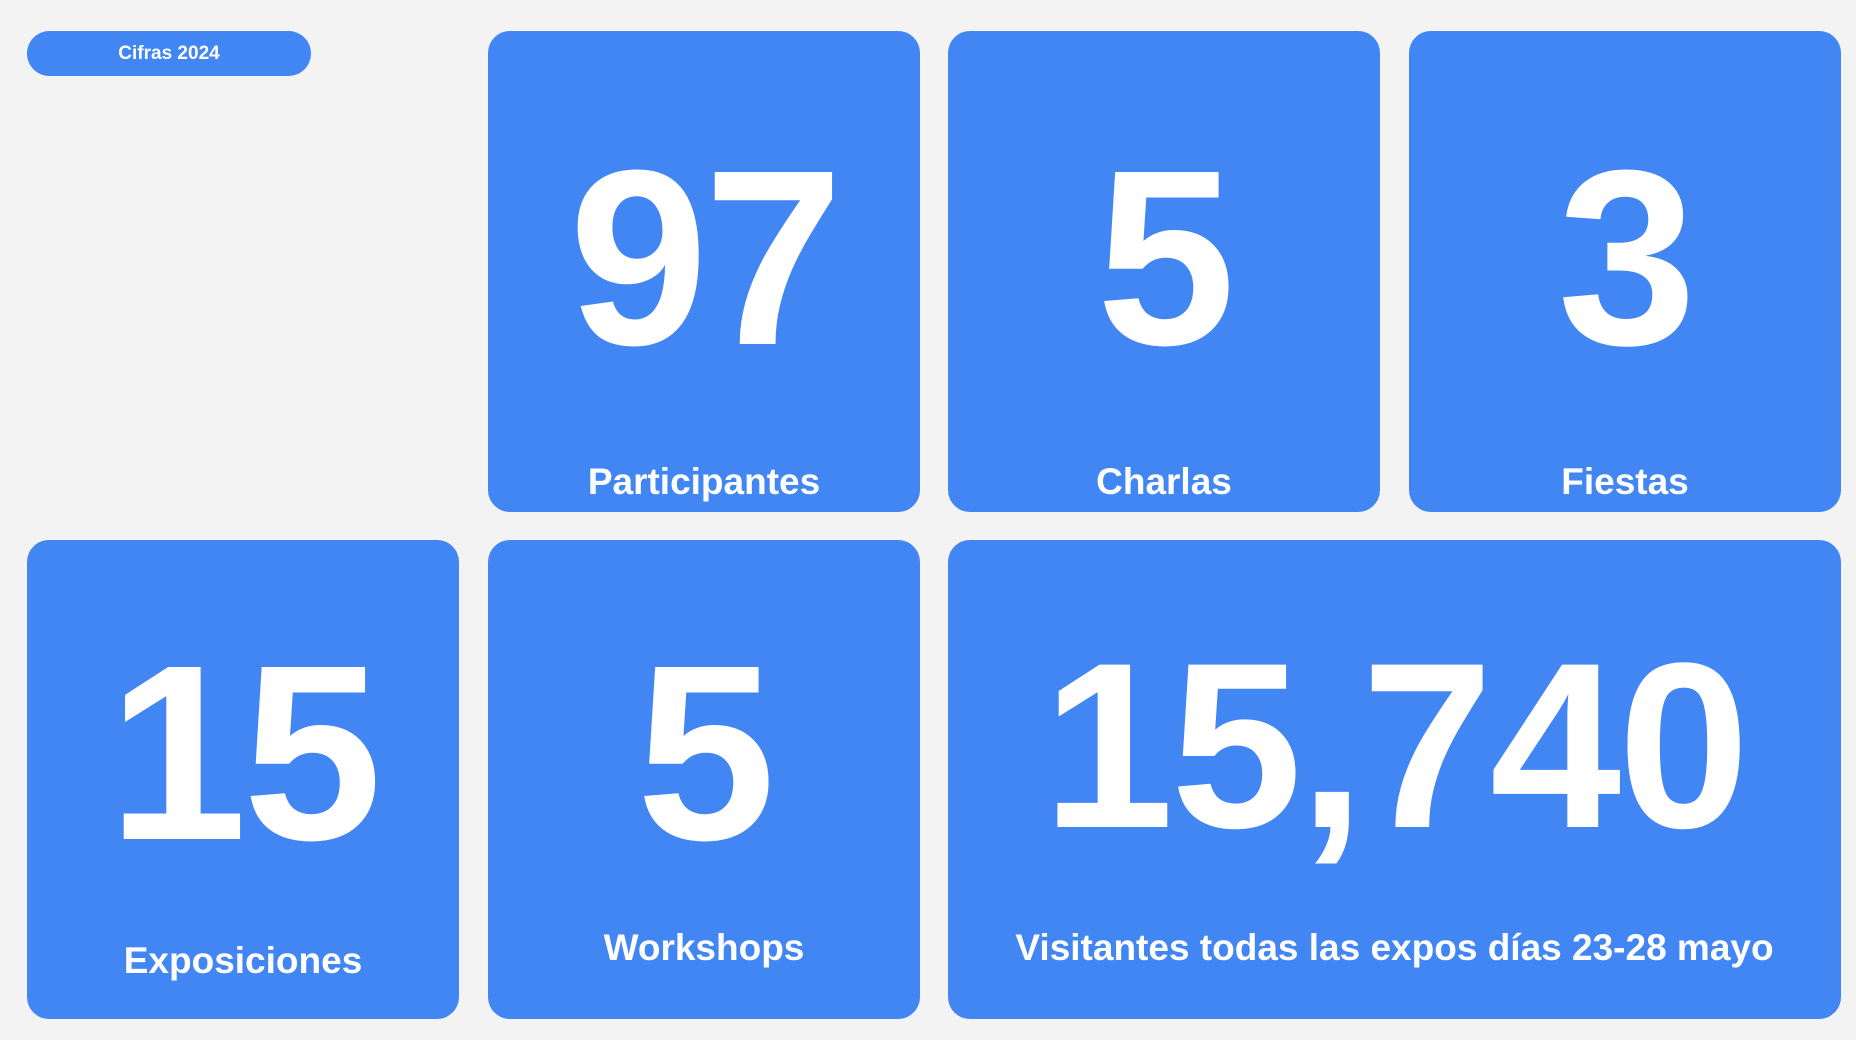 This screenshot has height=1040, width=1856. What do you see at coordinates (704, 947) in the screenshot?
I see `stat-label-workshops: Workshops` at bounding box center [704, 947].